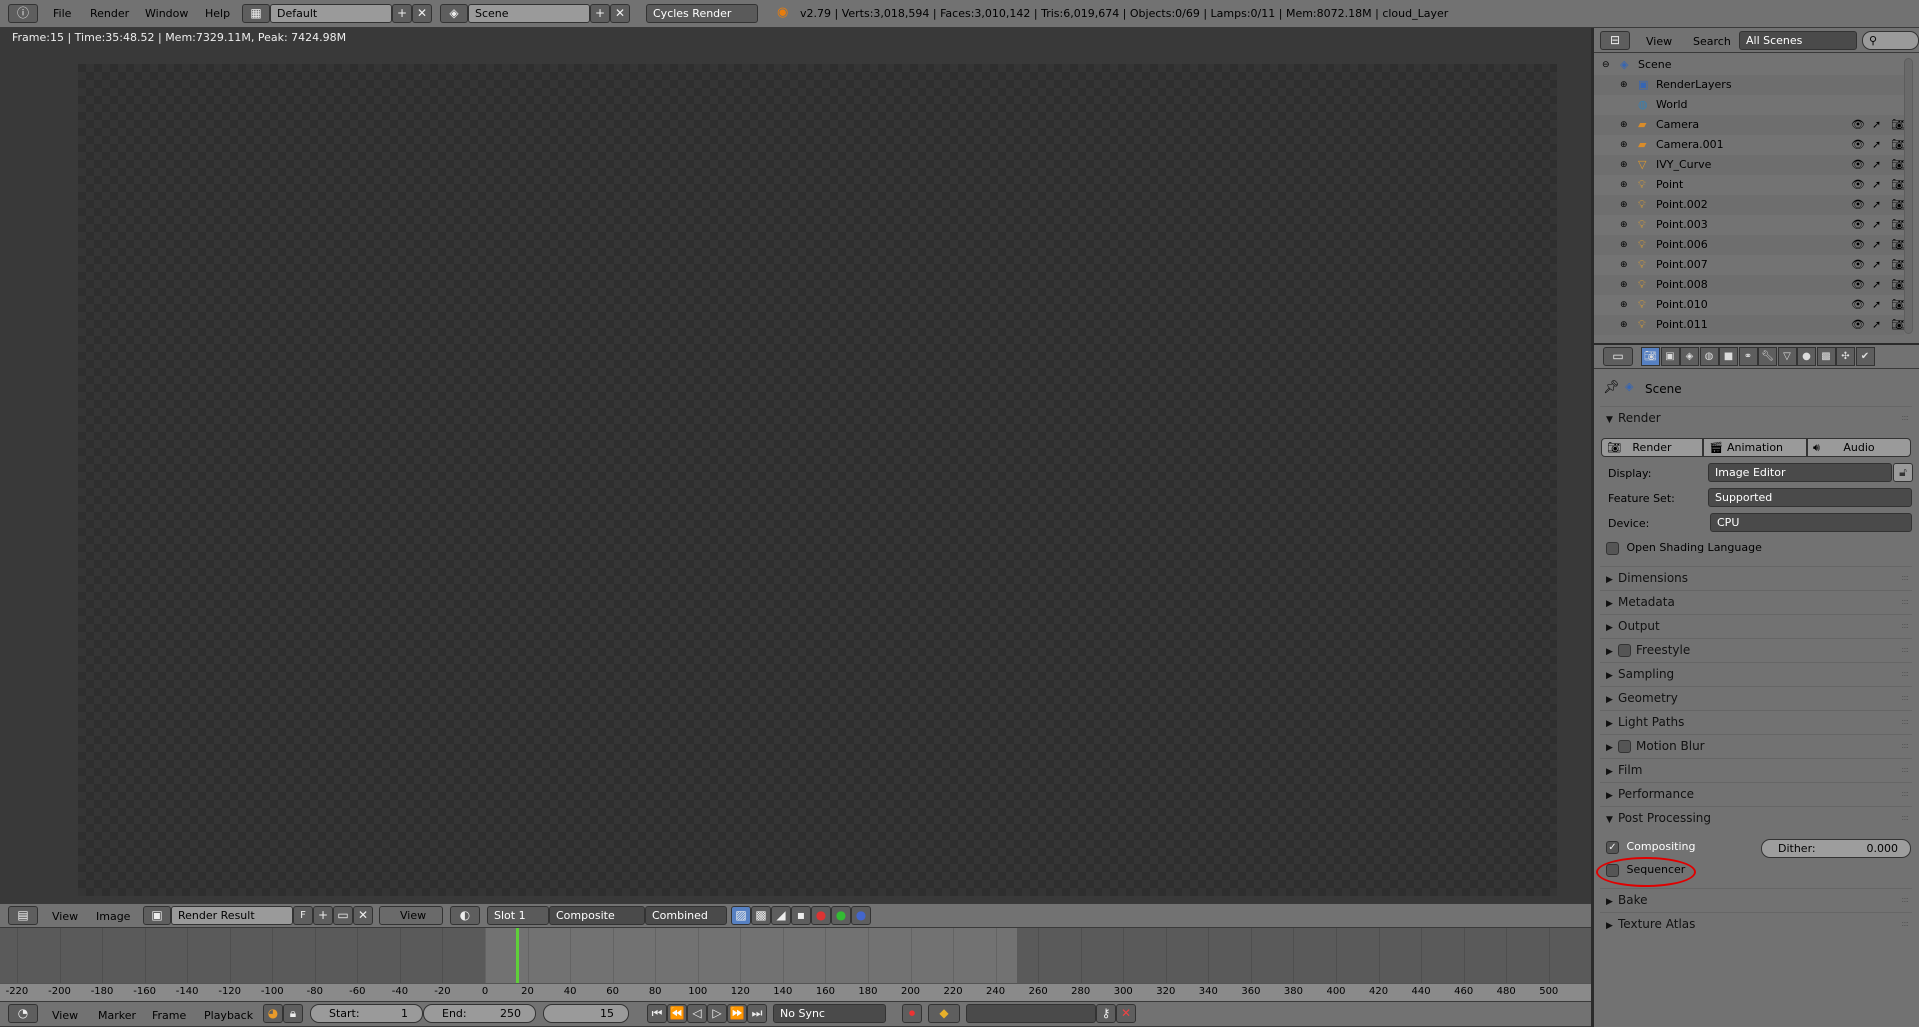  What do you see at coordinates (829, 1013) in the screenshot?
I see `sync-dropdown: No Sync` at bounding box center [829, 1013].